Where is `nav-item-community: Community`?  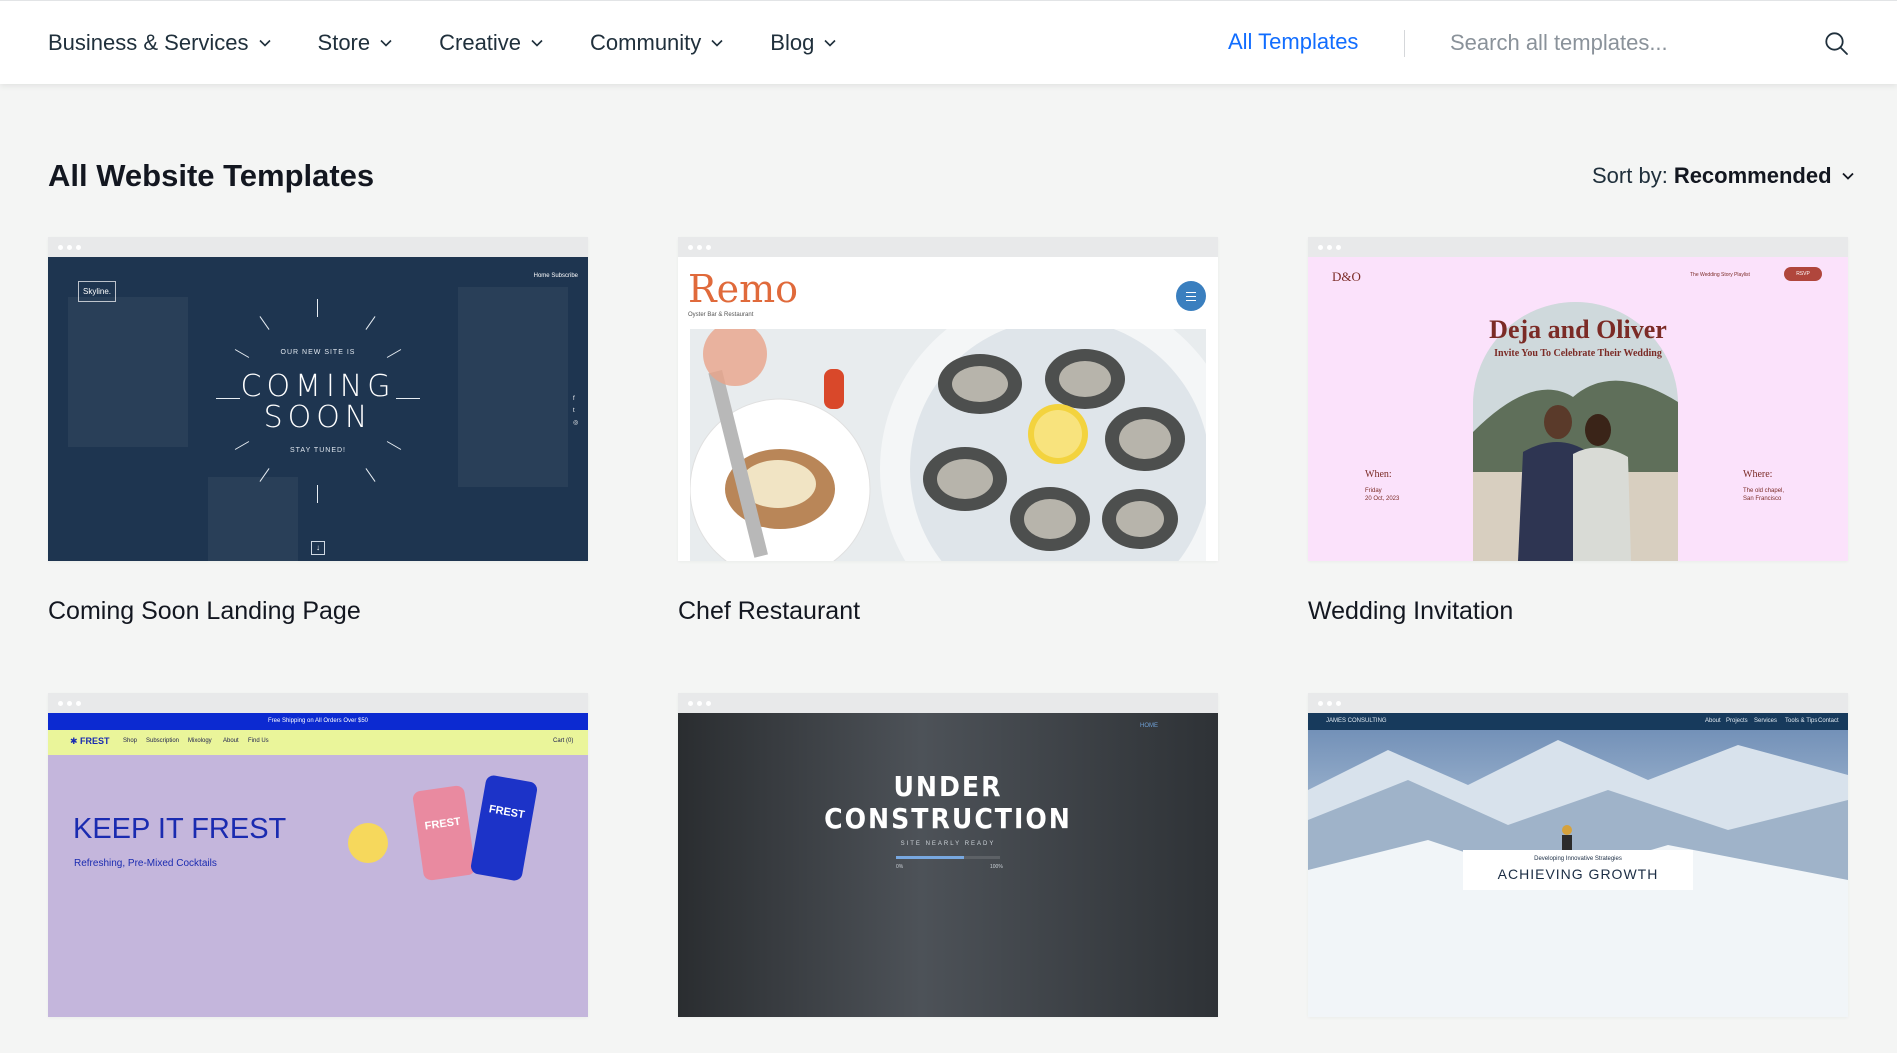
nav-item-community: Community is located at coordinates (656, 43).